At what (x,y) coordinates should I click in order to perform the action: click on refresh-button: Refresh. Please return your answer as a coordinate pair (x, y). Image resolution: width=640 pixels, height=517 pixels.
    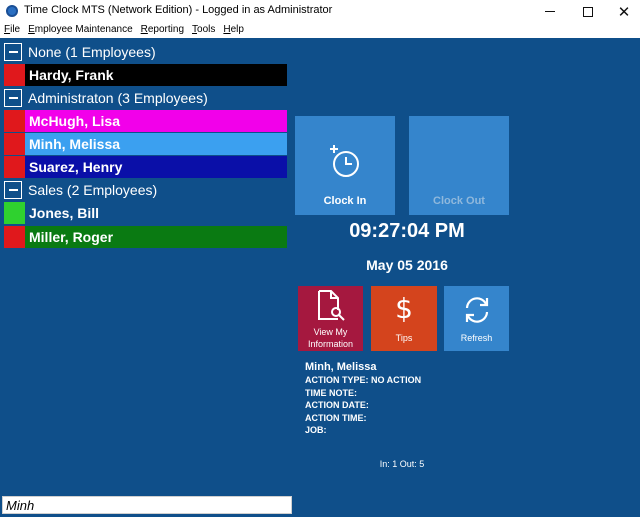
    Looking at the image, I should click on (476, 318).